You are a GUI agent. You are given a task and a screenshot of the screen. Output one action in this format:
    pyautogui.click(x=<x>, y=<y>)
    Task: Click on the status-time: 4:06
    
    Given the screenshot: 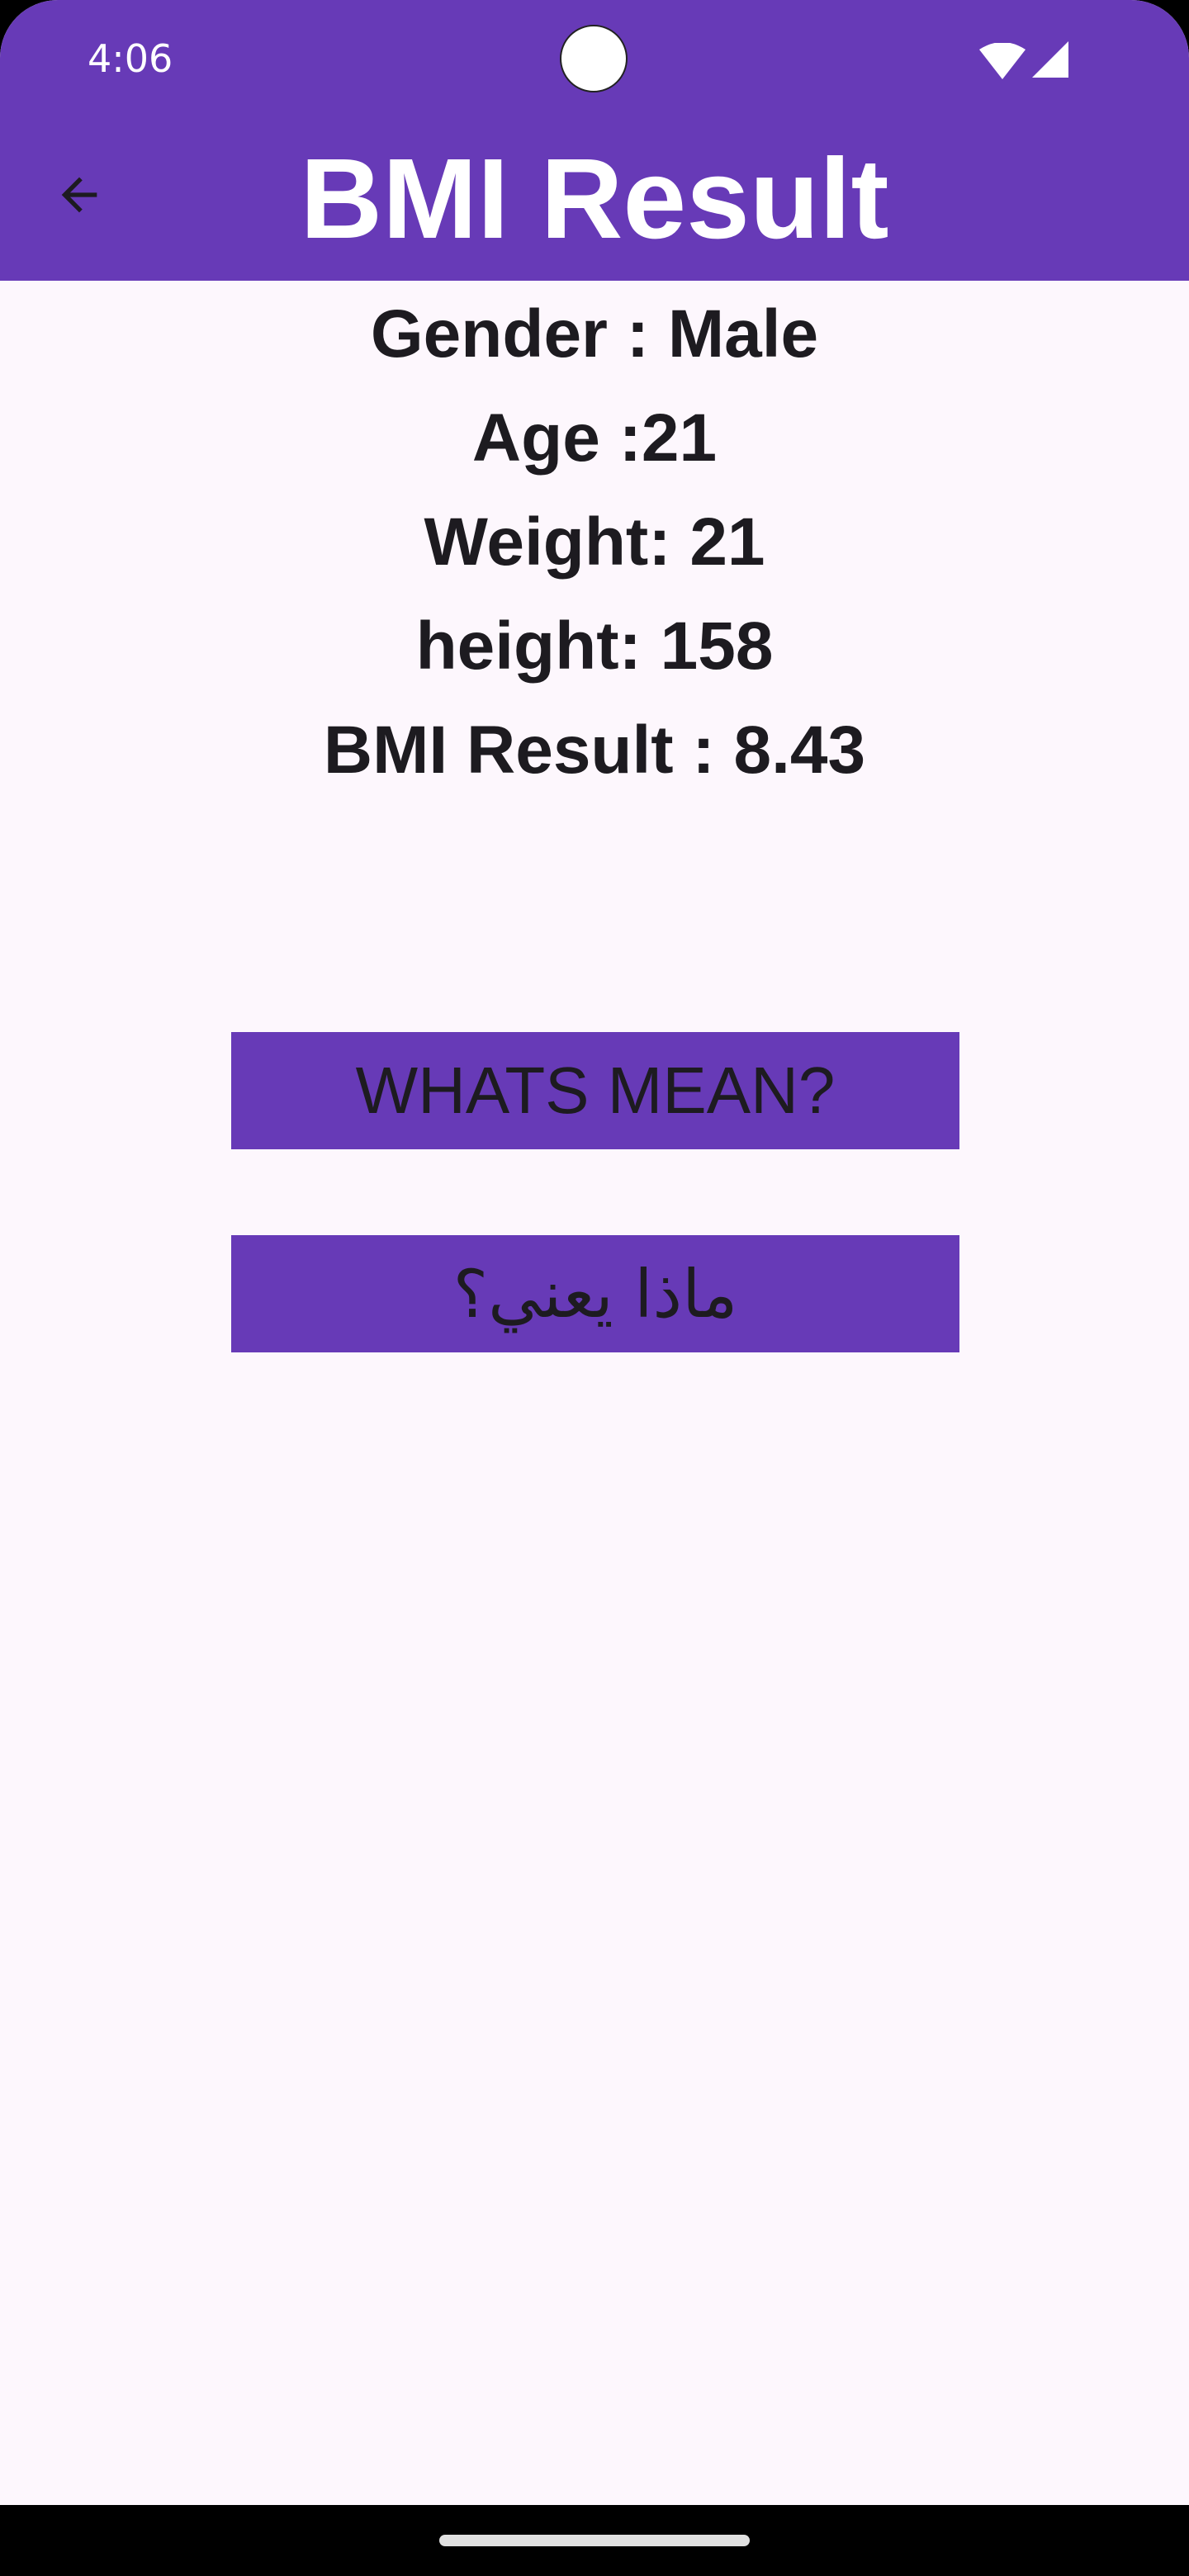 What is the action you would take?
    pyautogui.click(x=130, y=58)
    